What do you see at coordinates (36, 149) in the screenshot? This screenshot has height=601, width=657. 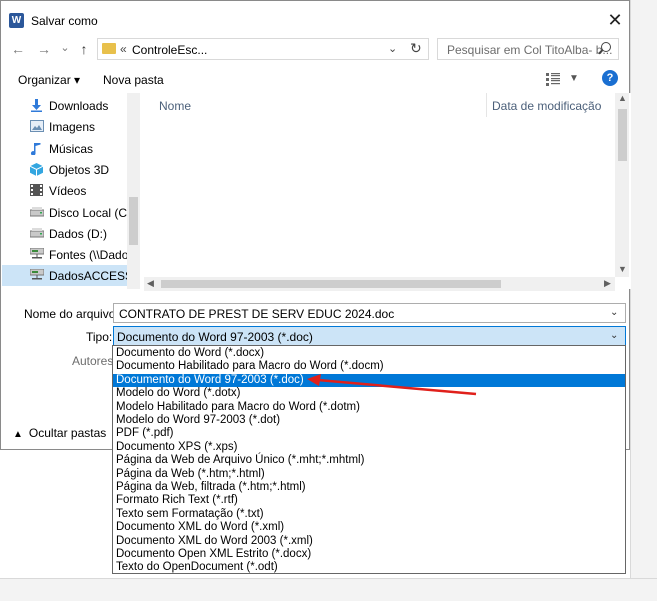 I see `music-icon` at bounding box center [36, 149].